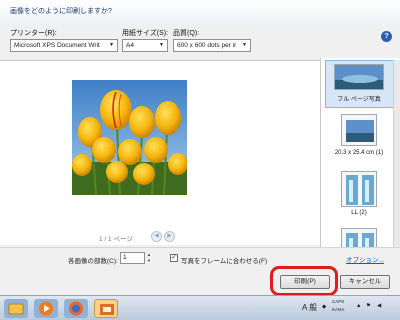 This screenshot has width=400, height=320. Describe the element at coordinates (129, 137) in the screenshot. I see `tulip-photo-preview` at that location.